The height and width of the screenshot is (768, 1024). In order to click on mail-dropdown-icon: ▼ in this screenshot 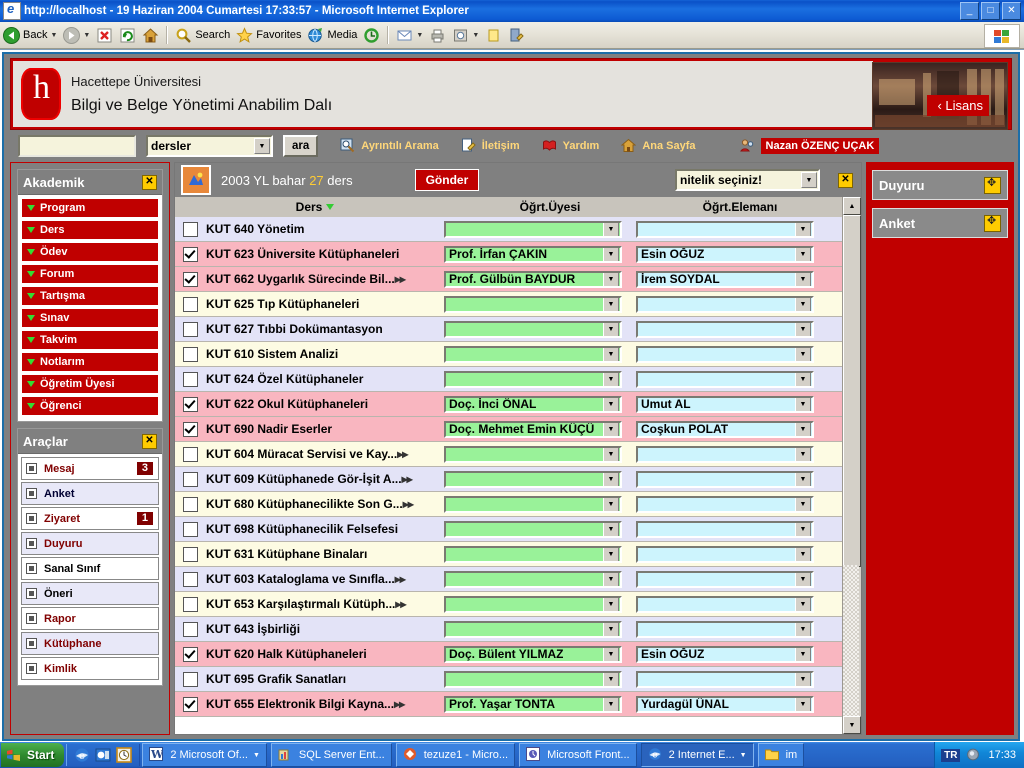, I will do `click(419, 35)`.